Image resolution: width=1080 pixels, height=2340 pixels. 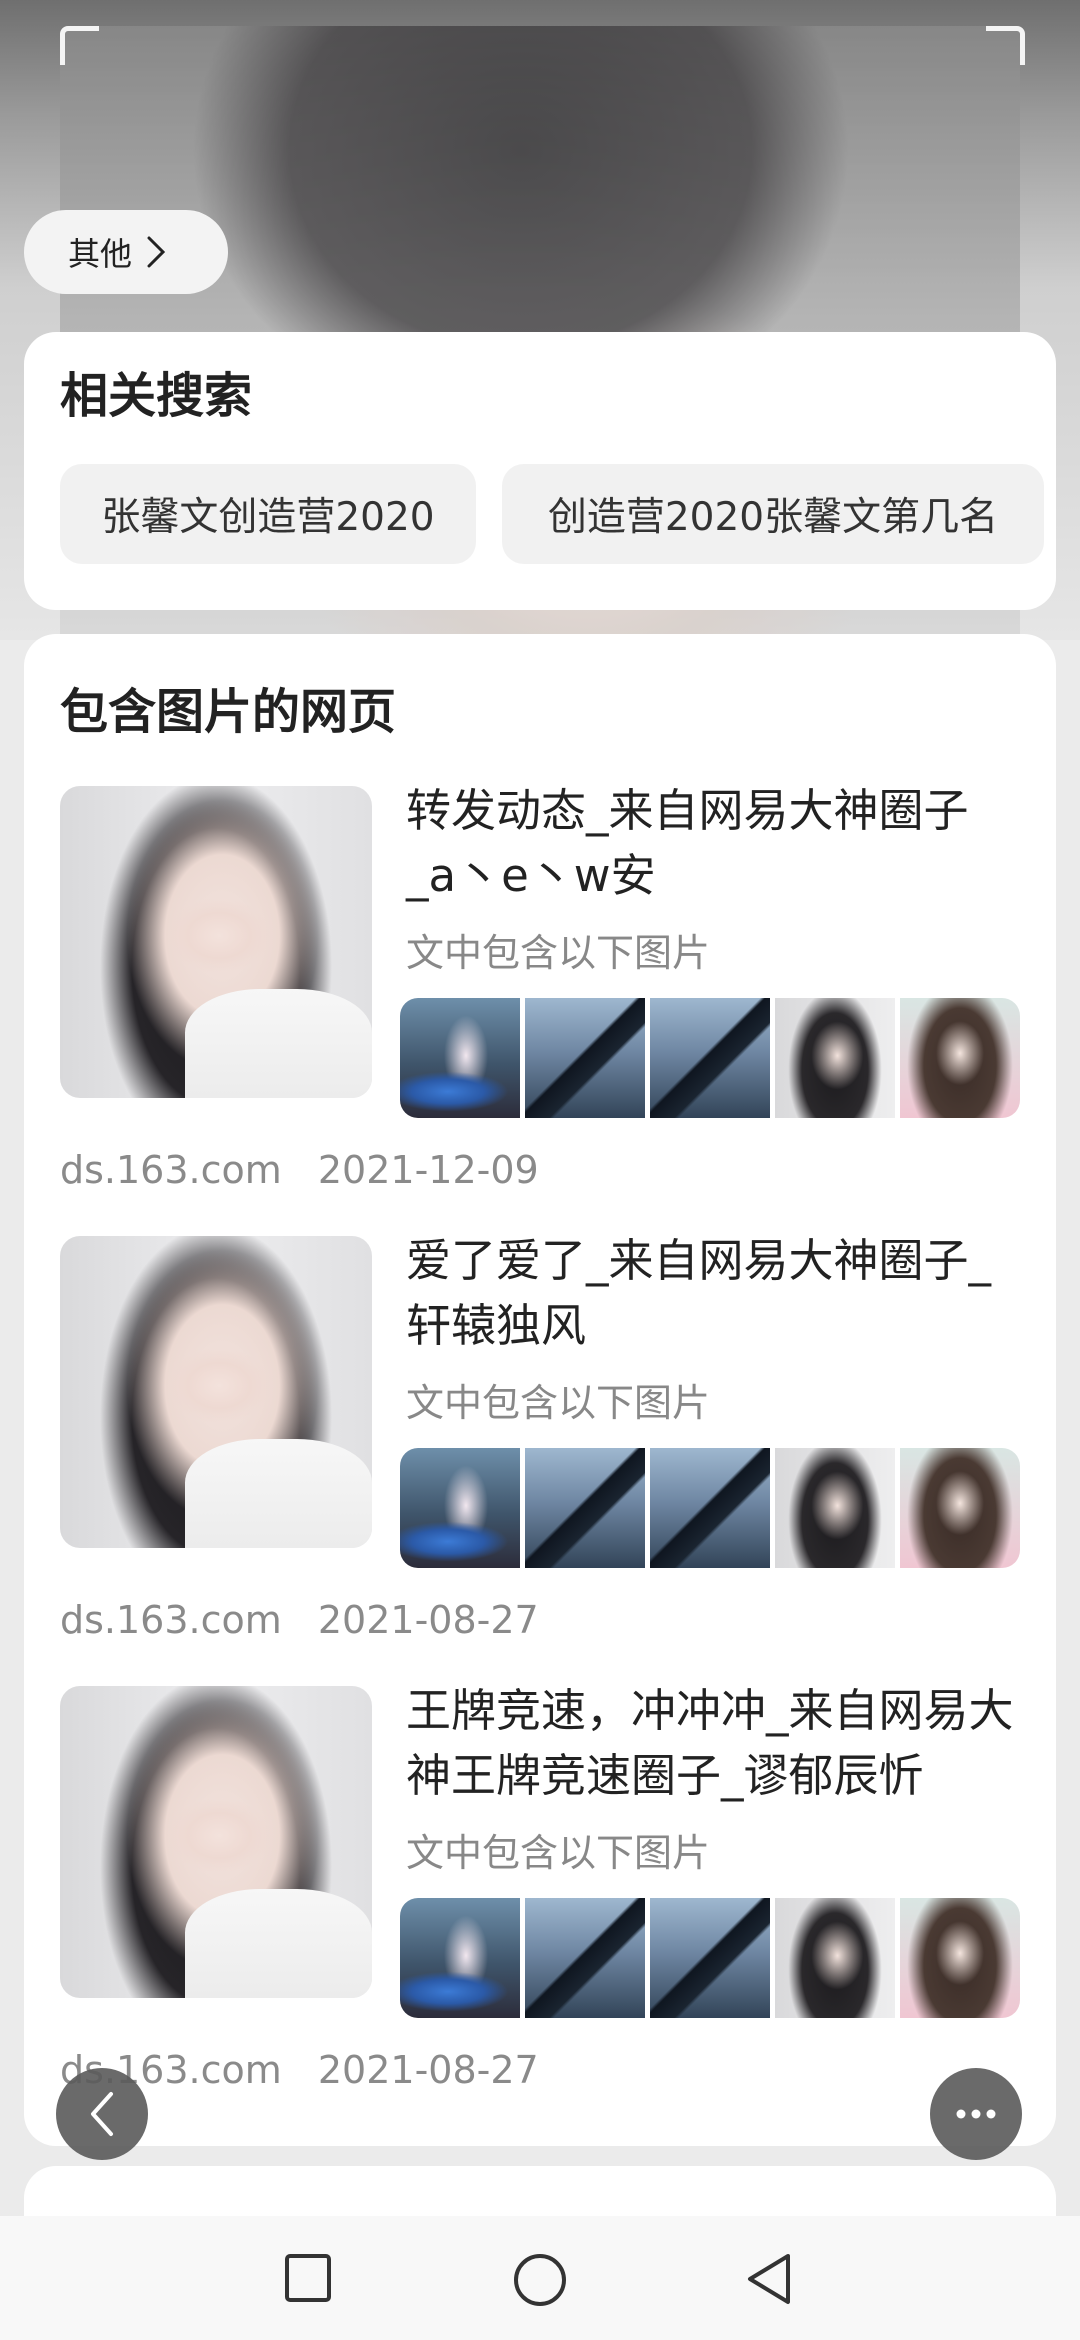 I want to click on square-icon, so click(x=308, y=2278).